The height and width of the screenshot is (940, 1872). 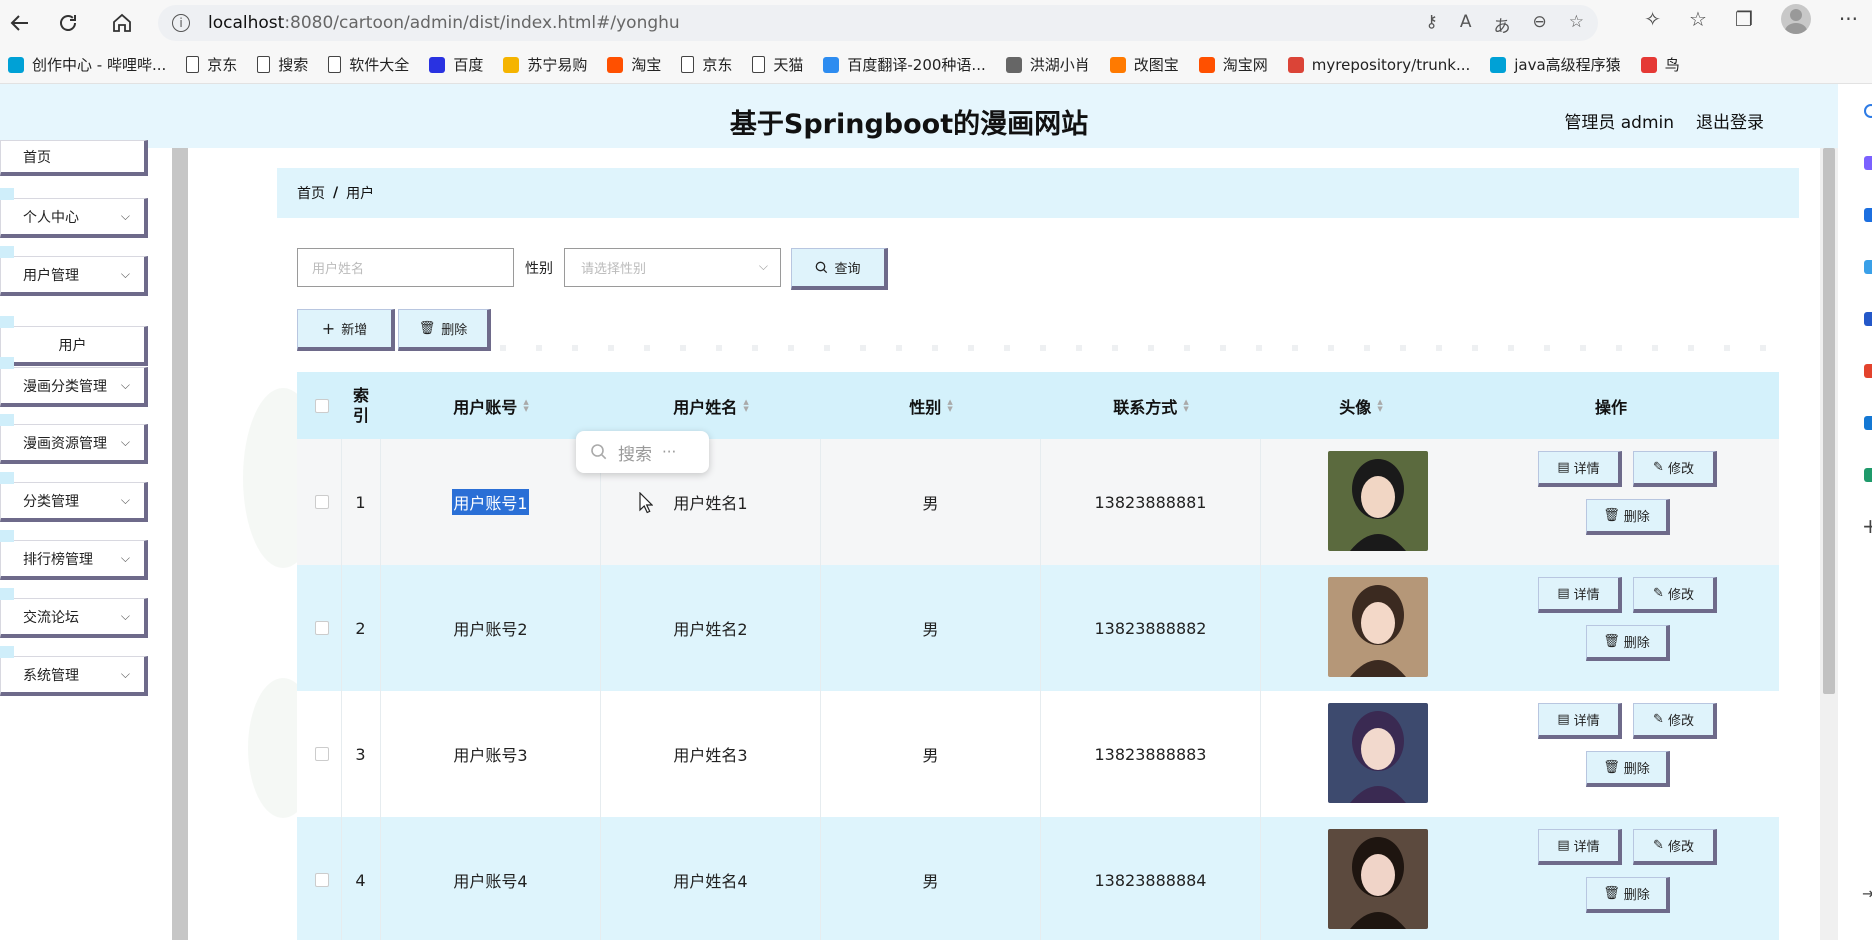 What do you see at coordinates (1502, 24) in the screenshot?
I see `translate-icon: あ` at bounding box center [1502, 24].